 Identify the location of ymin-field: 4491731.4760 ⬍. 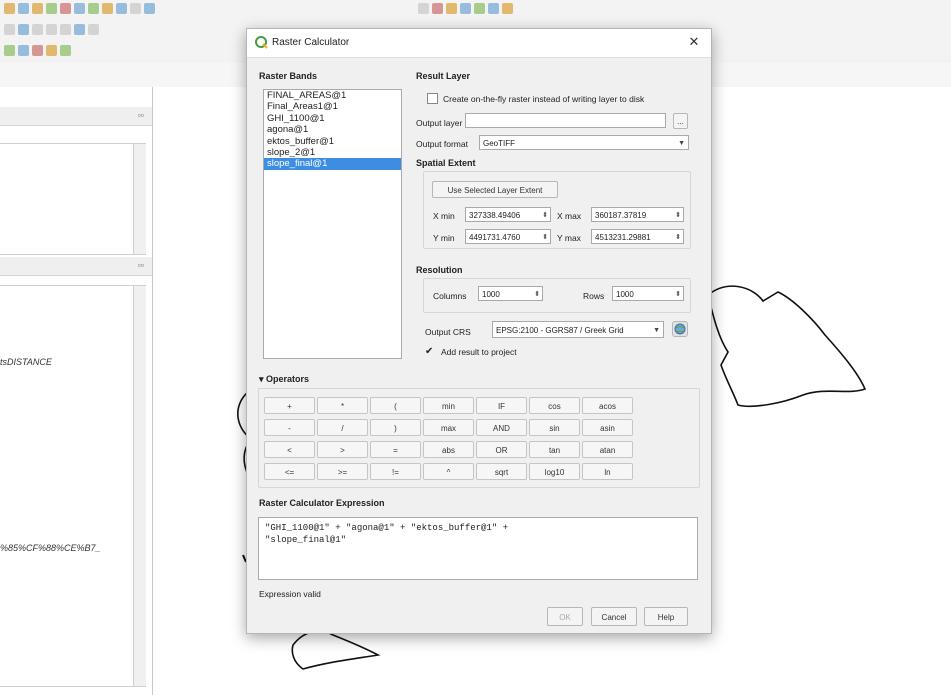
(508, 236).